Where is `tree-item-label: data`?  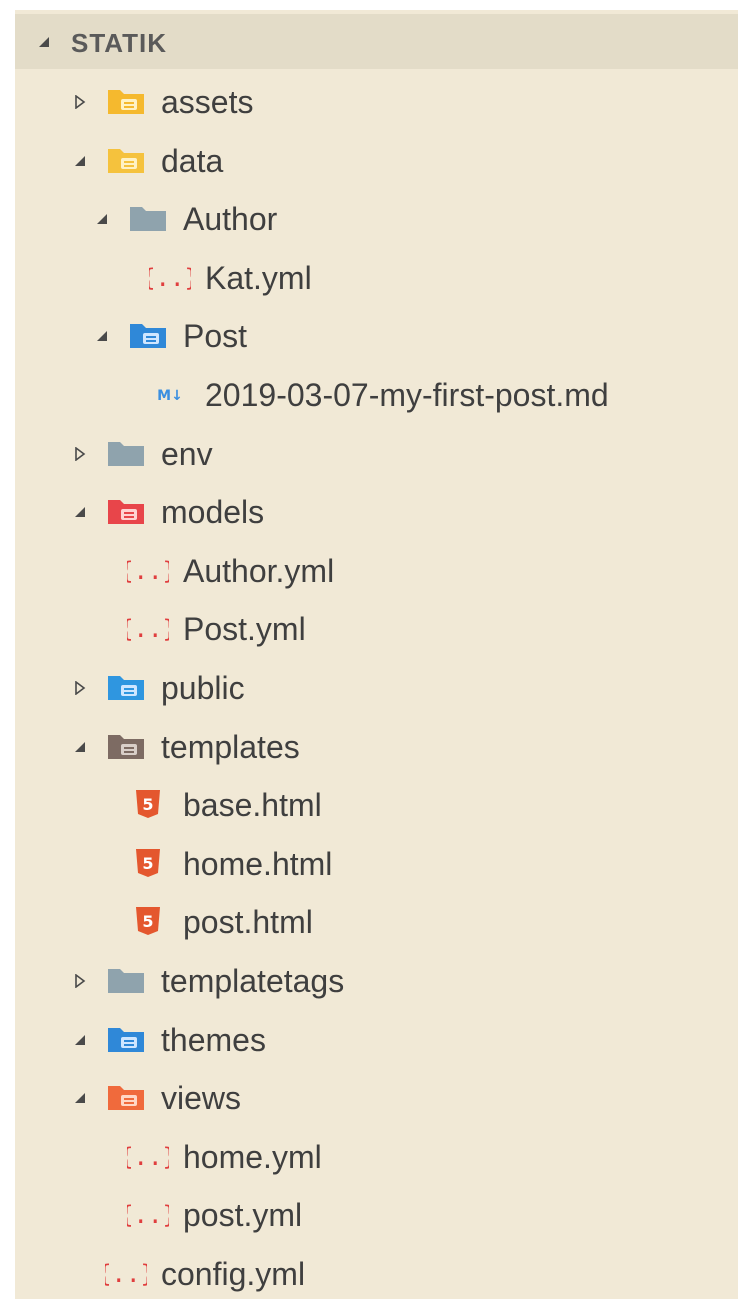
tree-item-label: data is located at coordinates (192, 160).